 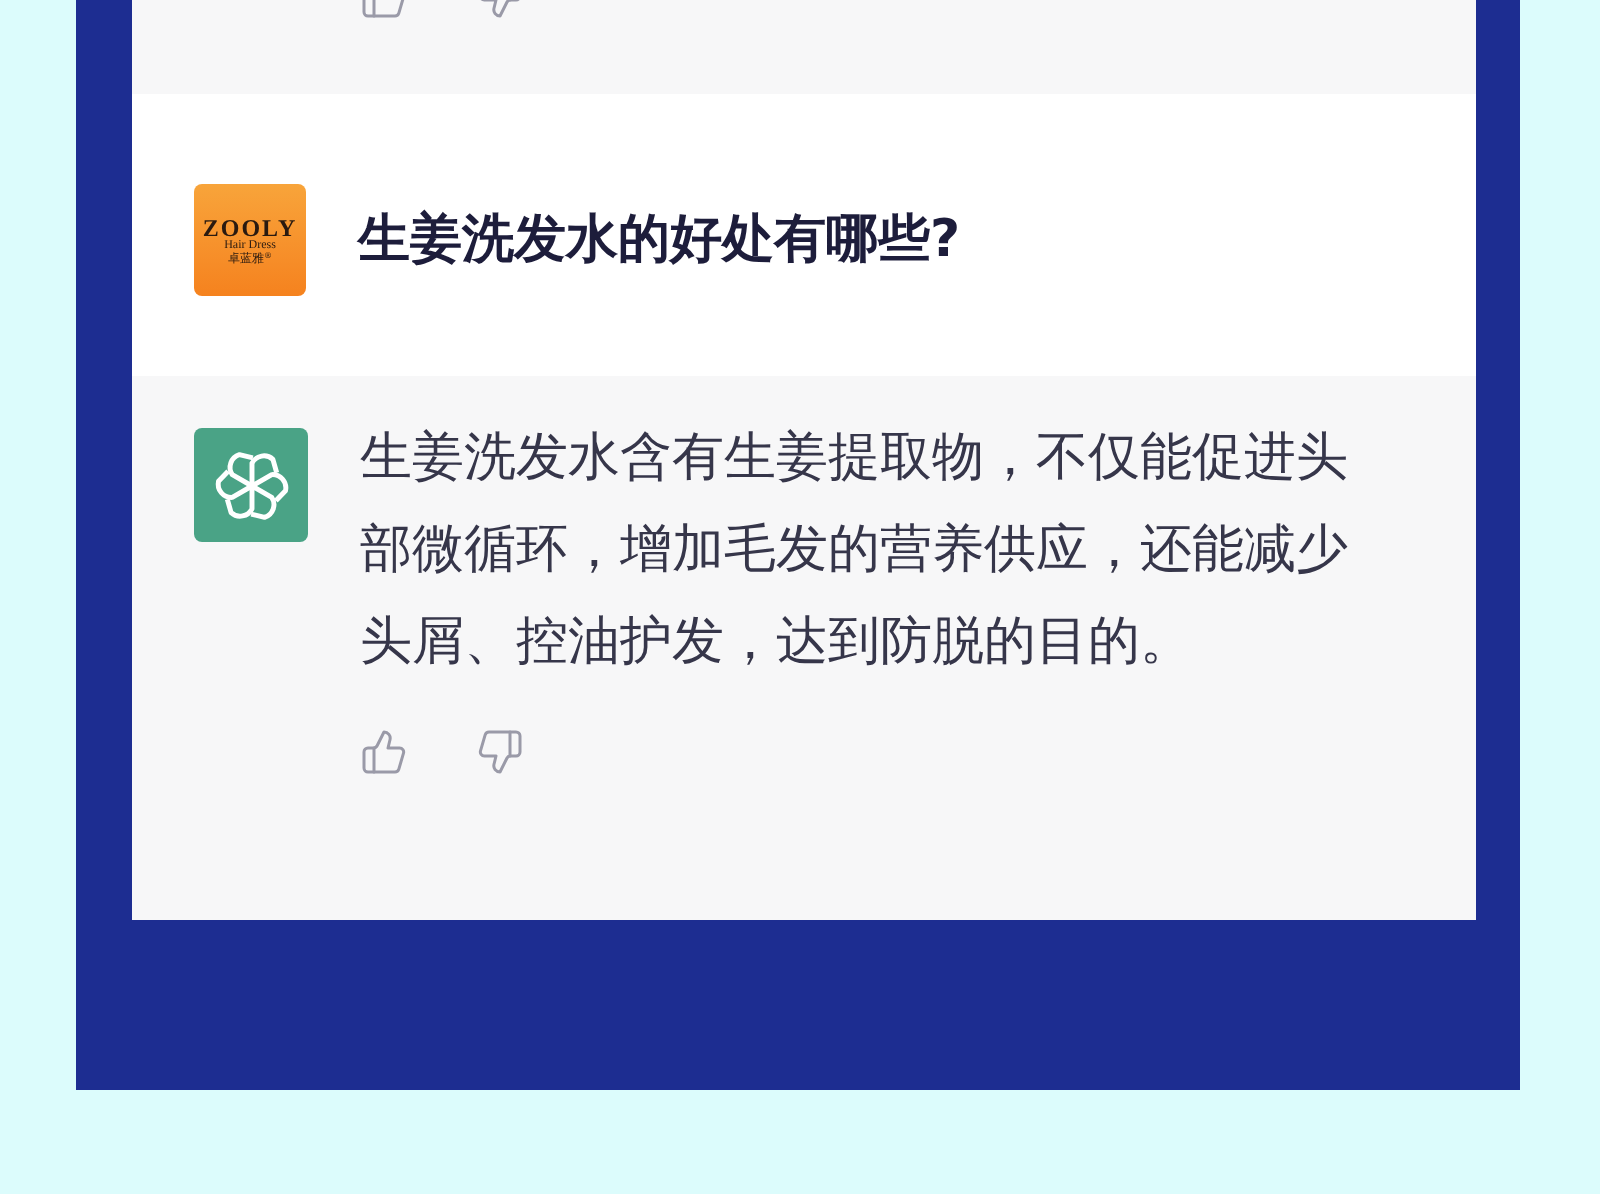 What do you see at coordinates (659, 240) in the screenshot?
I see `question-text: 生姜洗发水的好处有哪些?` at bounding box center [659, 240].